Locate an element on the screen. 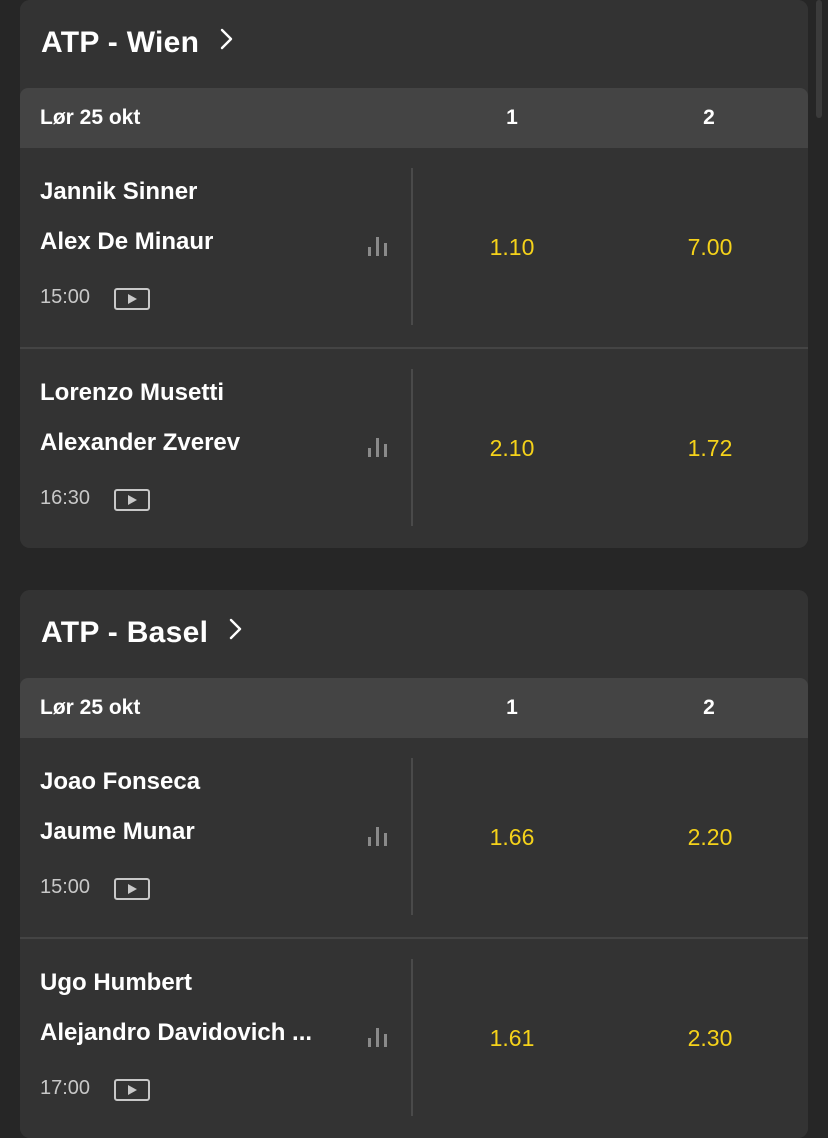 Image resolution: width=828 pixels, height=1138 pixels. league-title: ATP - Wien is located at coordinates (137, 42).